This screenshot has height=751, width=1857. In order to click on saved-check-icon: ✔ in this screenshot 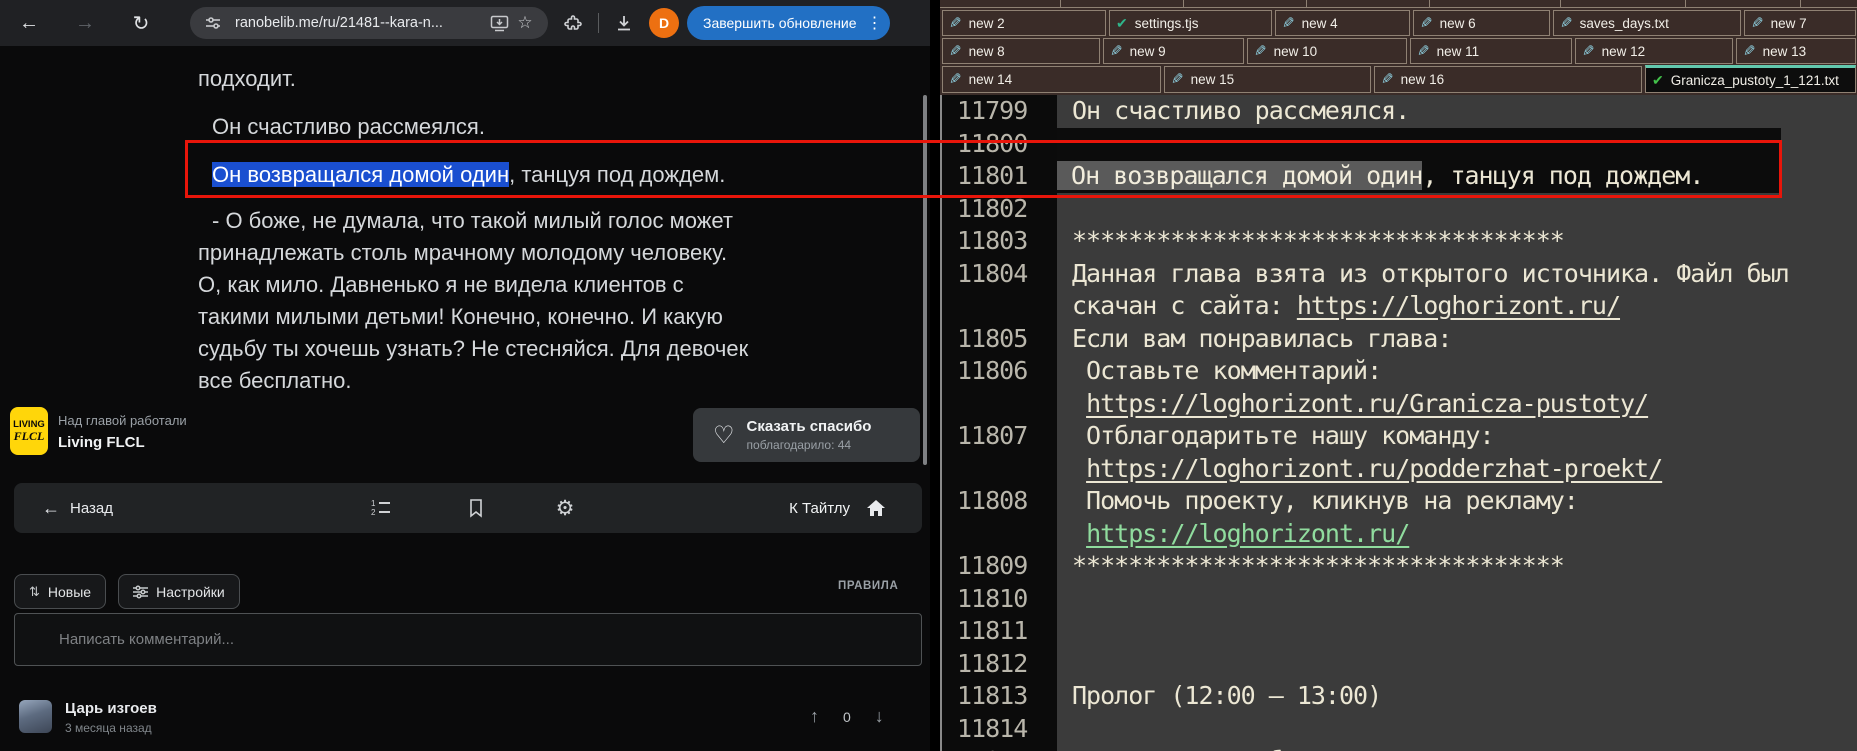, I will do `click(1122, 23)`.